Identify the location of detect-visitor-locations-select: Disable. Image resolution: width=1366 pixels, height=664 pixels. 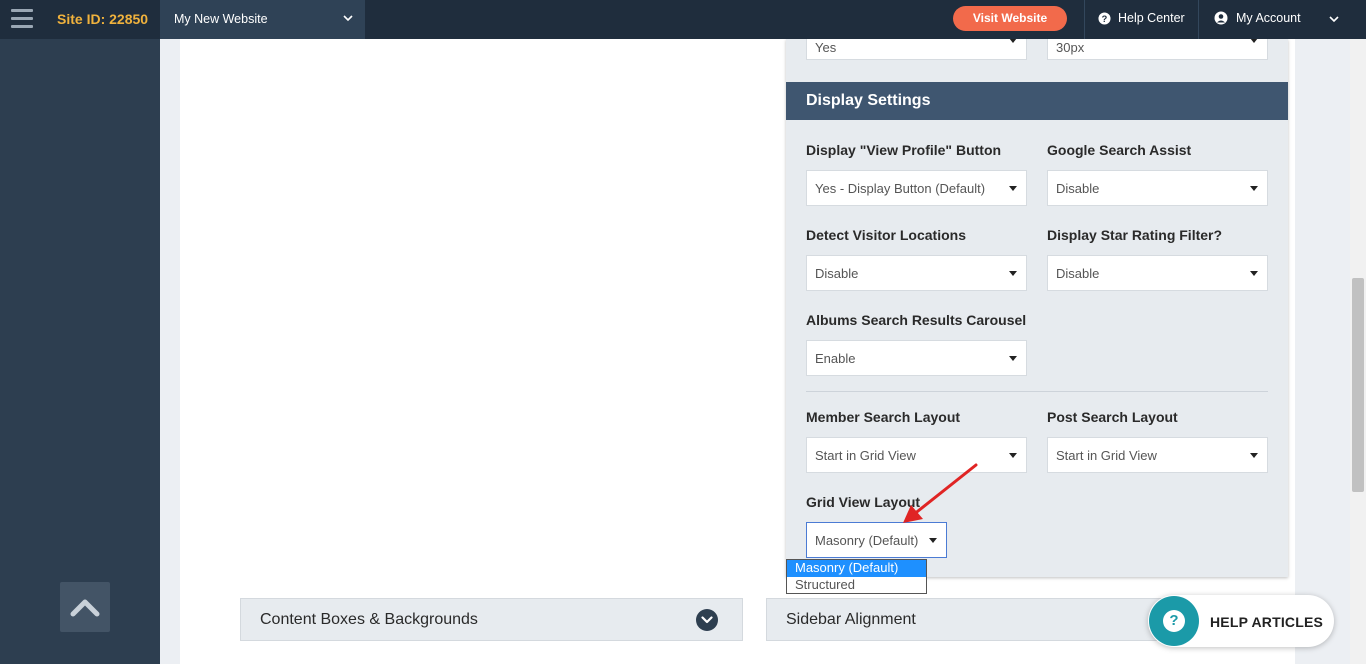
(916, 273).